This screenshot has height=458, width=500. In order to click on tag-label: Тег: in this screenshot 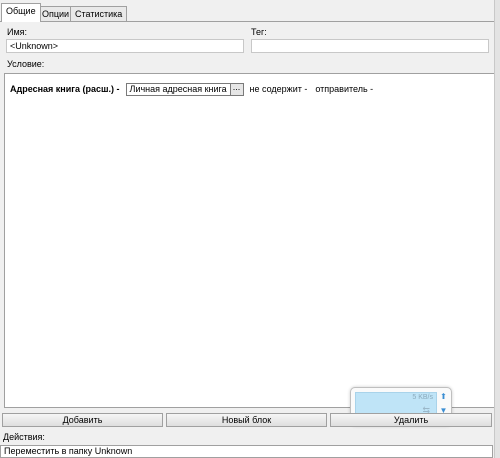, I will do `click(259, 32)`.